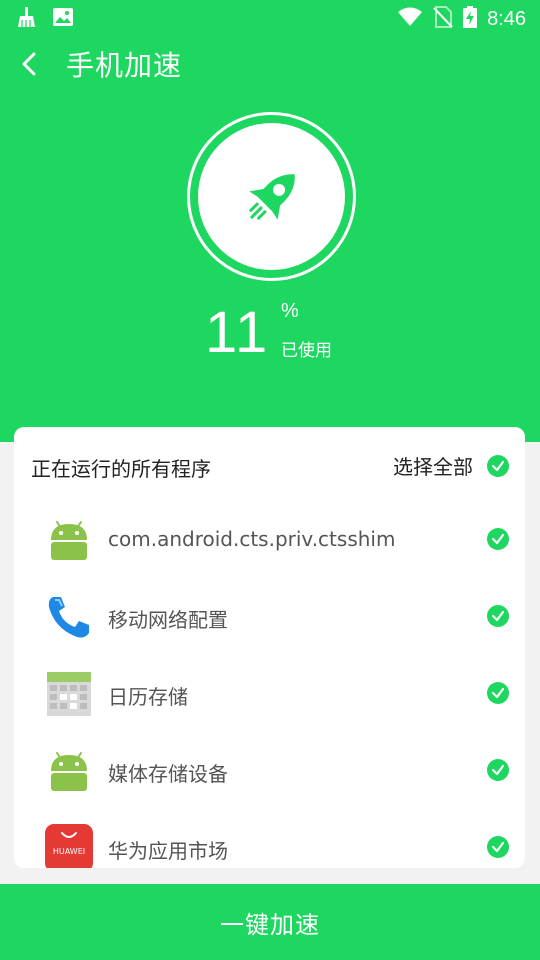 The height and width of the screenshot is (960, 540). I want to click on battery-charging-icon, so click(470, 19).